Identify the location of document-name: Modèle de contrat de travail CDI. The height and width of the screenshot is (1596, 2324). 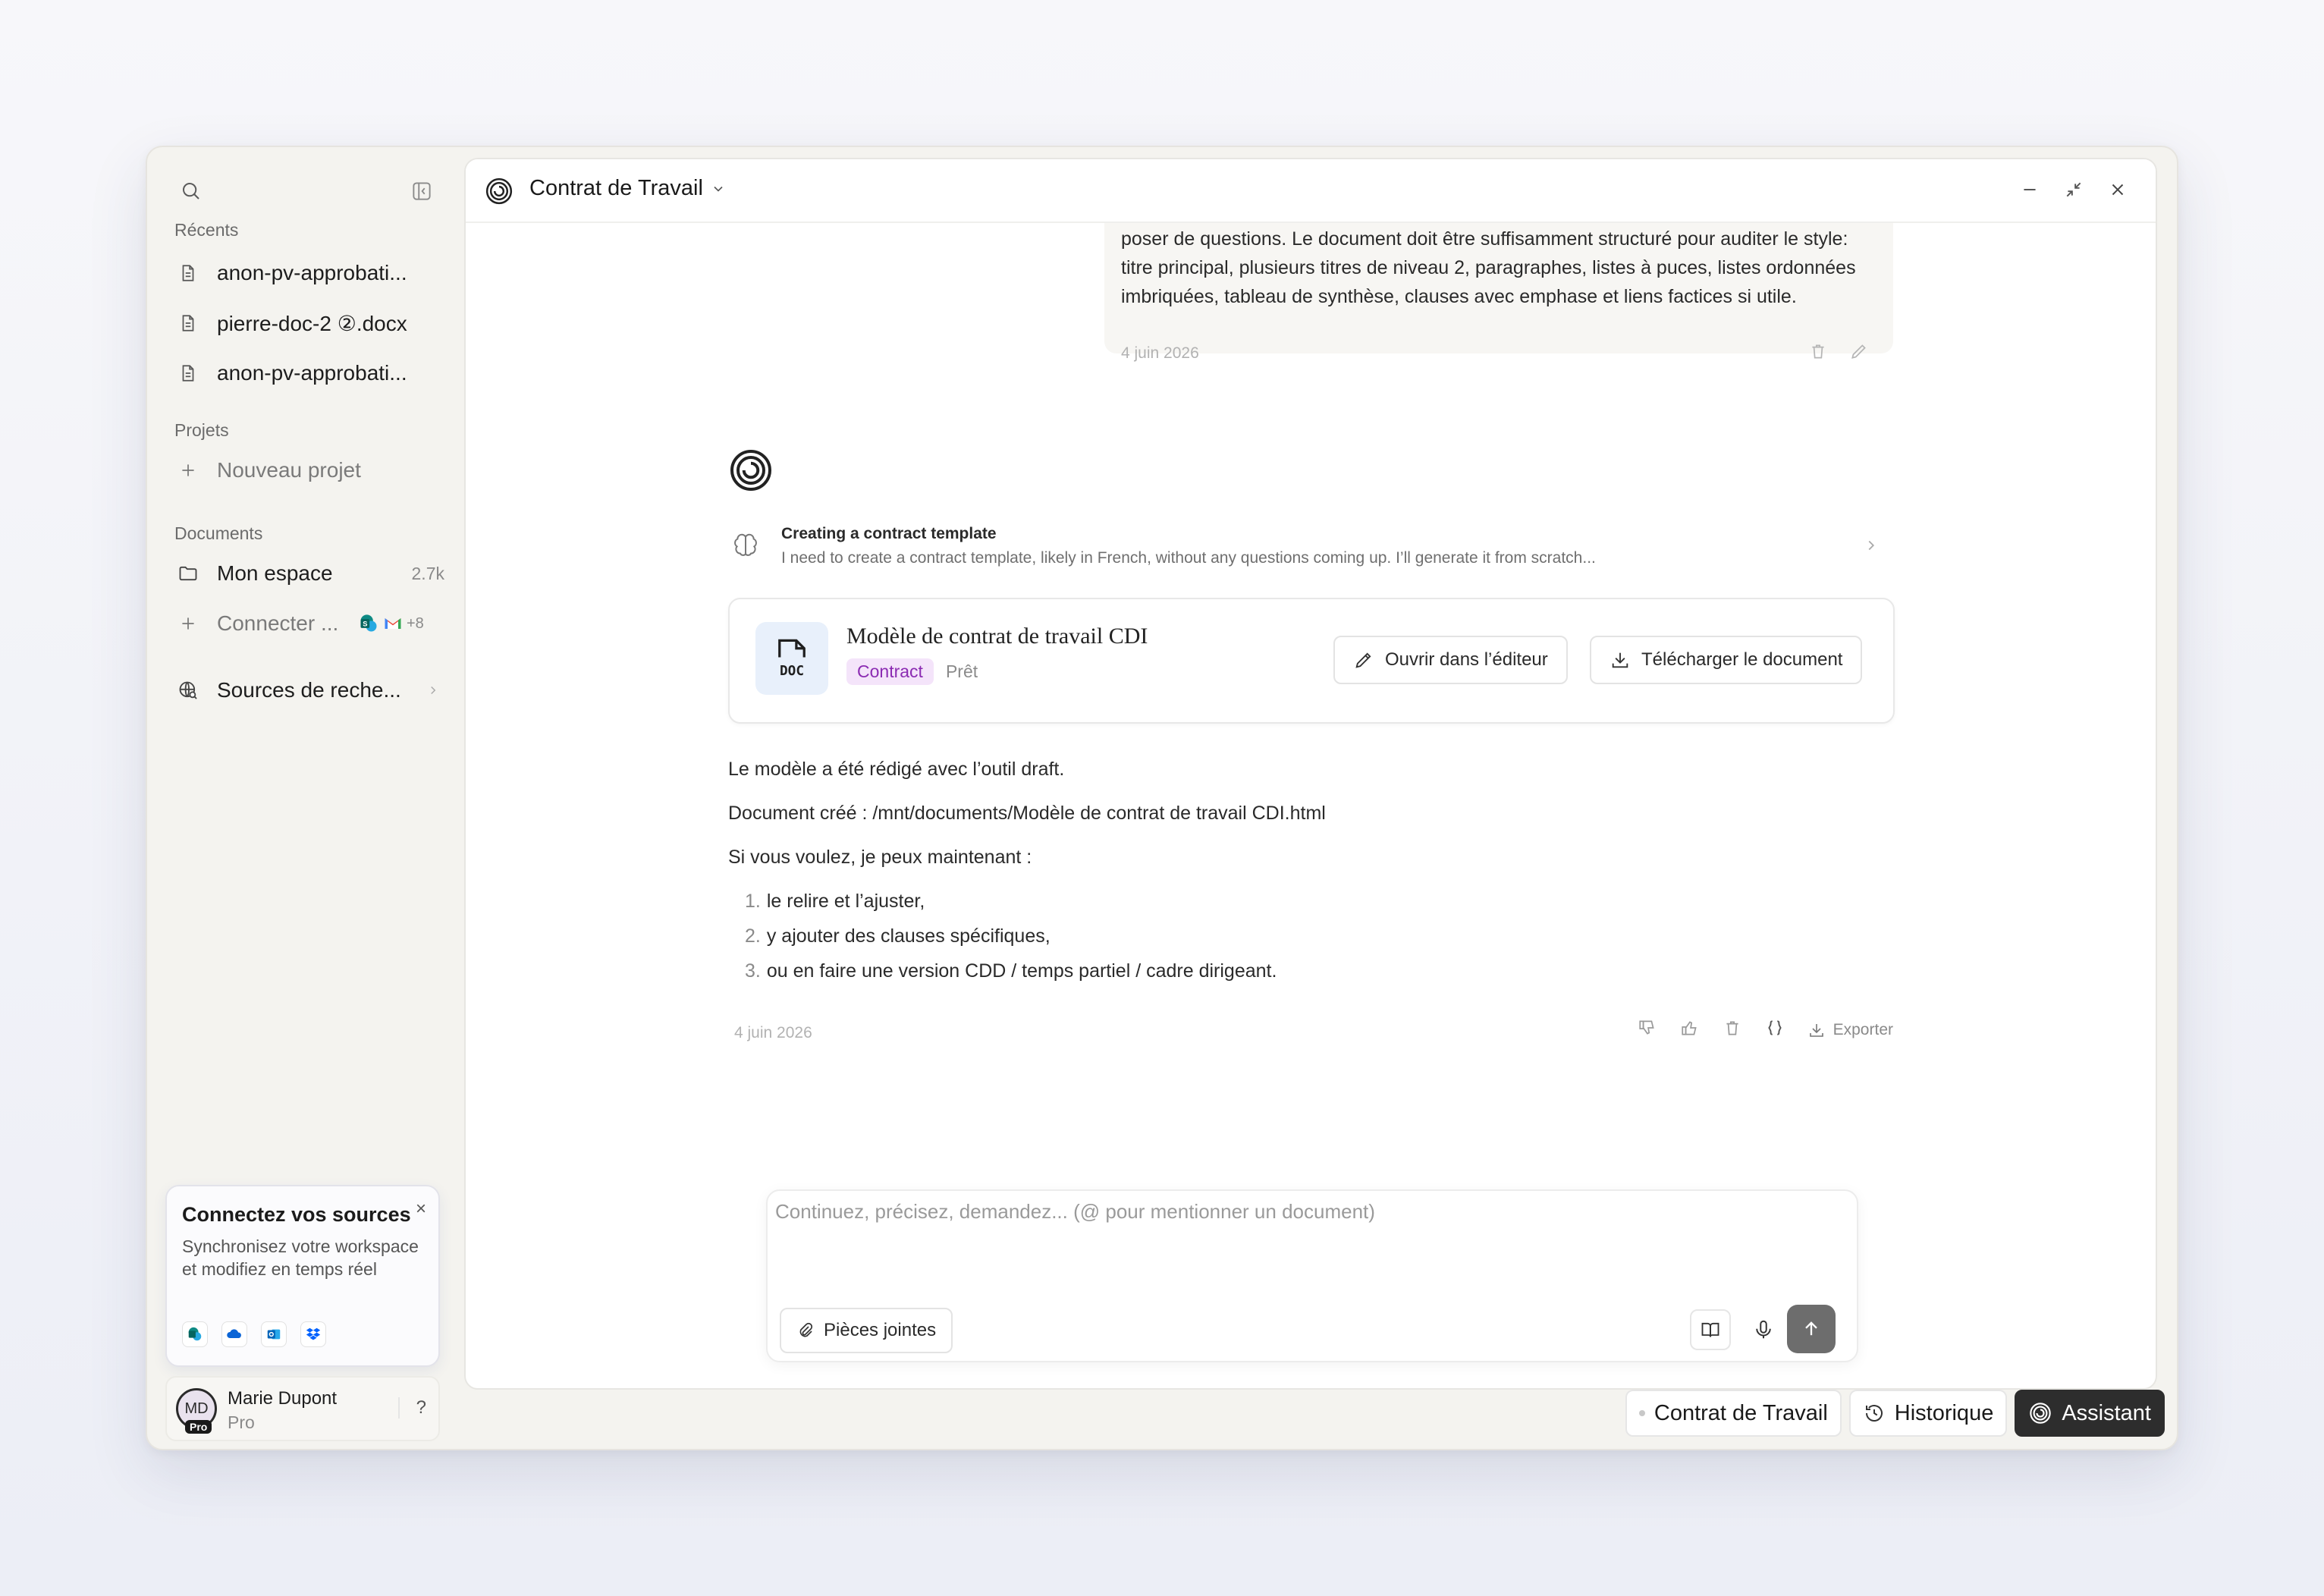
(997, 636).